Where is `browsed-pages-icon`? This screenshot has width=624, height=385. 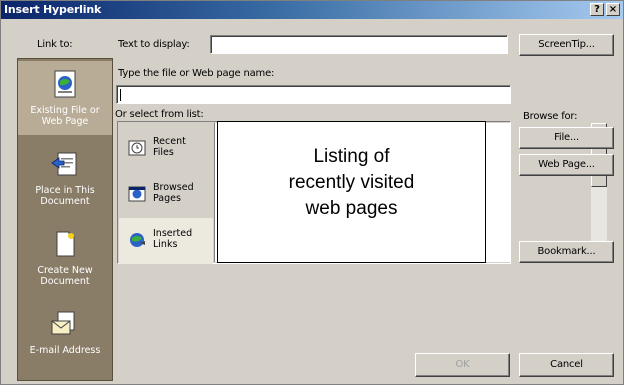
browsed-pages-icon is located at coordinates (137, 194).